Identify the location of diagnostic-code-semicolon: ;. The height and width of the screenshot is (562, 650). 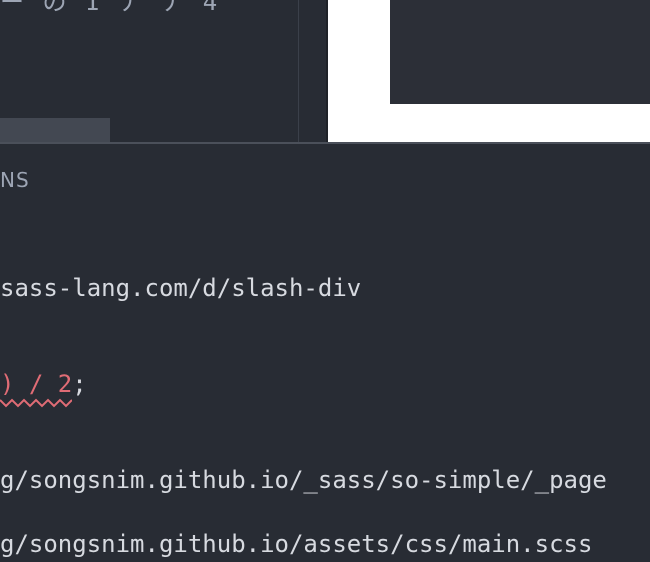
(79, 384).